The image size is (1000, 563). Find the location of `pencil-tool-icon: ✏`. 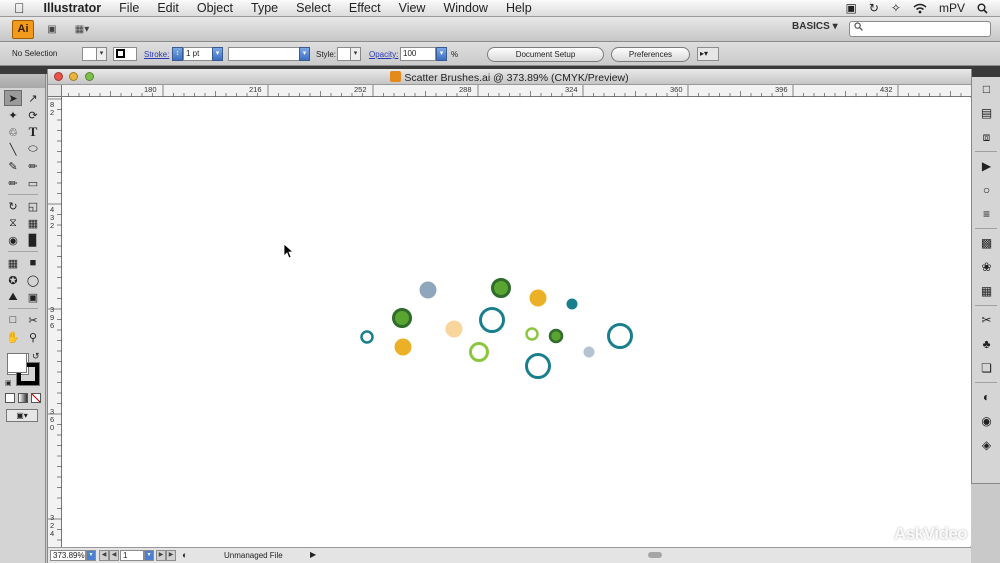

pencil-tool-icon: ✏ is located at coordinates (33, 166).